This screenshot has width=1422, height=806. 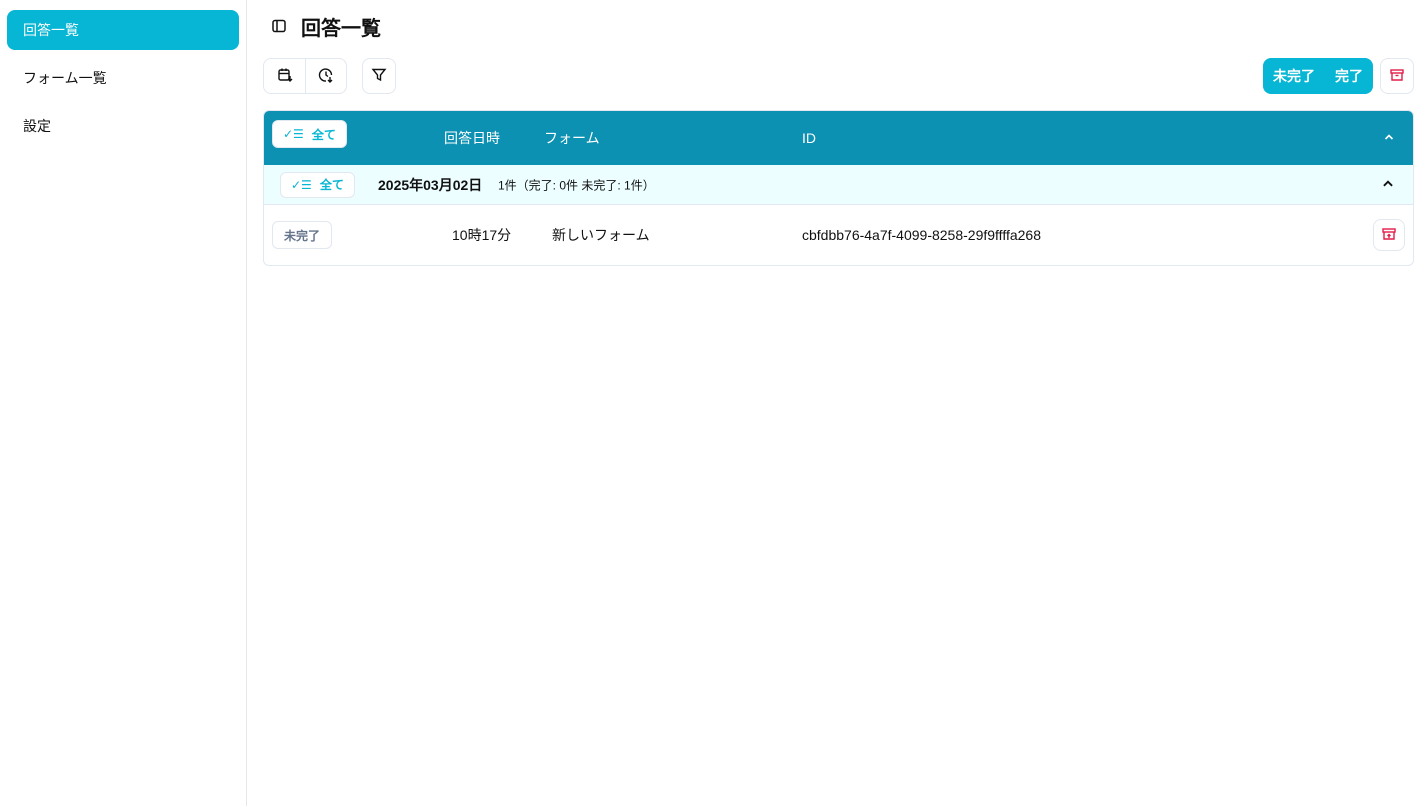 I want to click on sort-by-time-button, so click(x=325, y=76).